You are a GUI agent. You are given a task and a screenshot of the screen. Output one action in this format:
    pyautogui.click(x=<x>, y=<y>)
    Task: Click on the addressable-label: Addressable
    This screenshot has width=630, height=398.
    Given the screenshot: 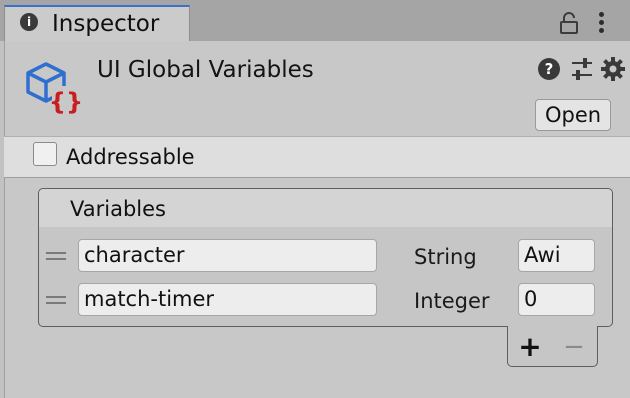 What is the action you would take?
    pyautogui.click(x=130, y=157)
    